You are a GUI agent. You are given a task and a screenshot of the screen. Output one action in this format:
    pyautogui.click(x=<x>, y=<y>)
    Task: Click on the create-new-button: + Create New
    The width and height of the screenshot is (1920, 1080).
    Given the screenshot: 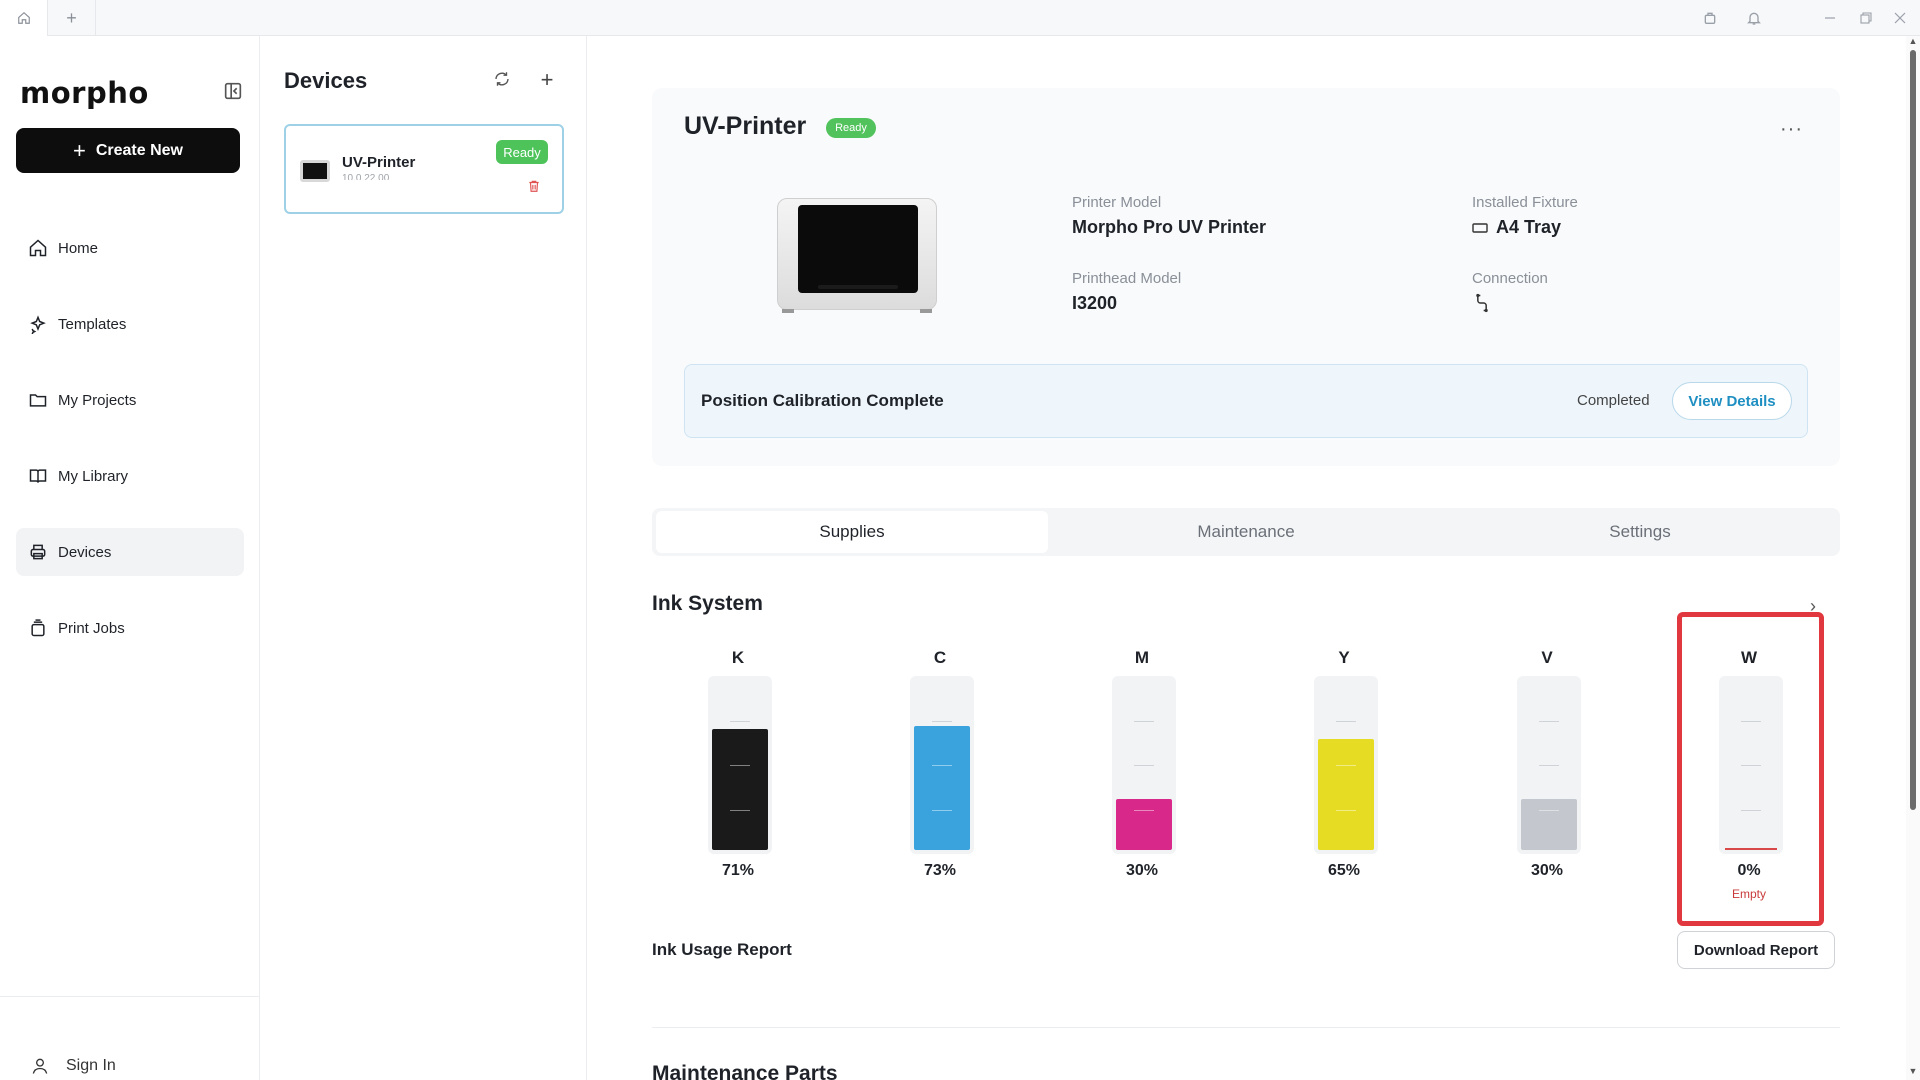 What is the action you would take?
    pyautogui.click(x=128, y=150)
    